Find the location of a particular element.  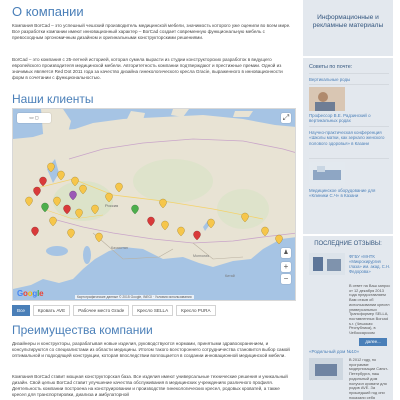

filter-ave: Кровать AVE is located at coordinates (51, 310).